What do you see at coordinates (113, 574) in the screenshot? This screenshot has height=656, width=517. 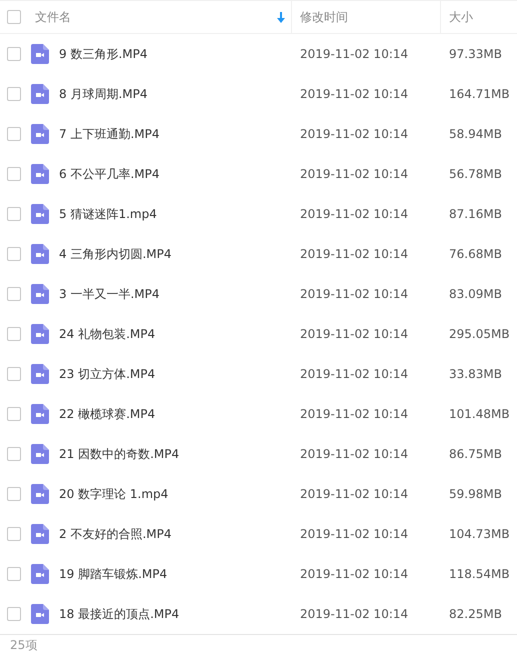 I see `file-name: 19 脚踏车锻炼.MP4` at bounding box center [113, 574].